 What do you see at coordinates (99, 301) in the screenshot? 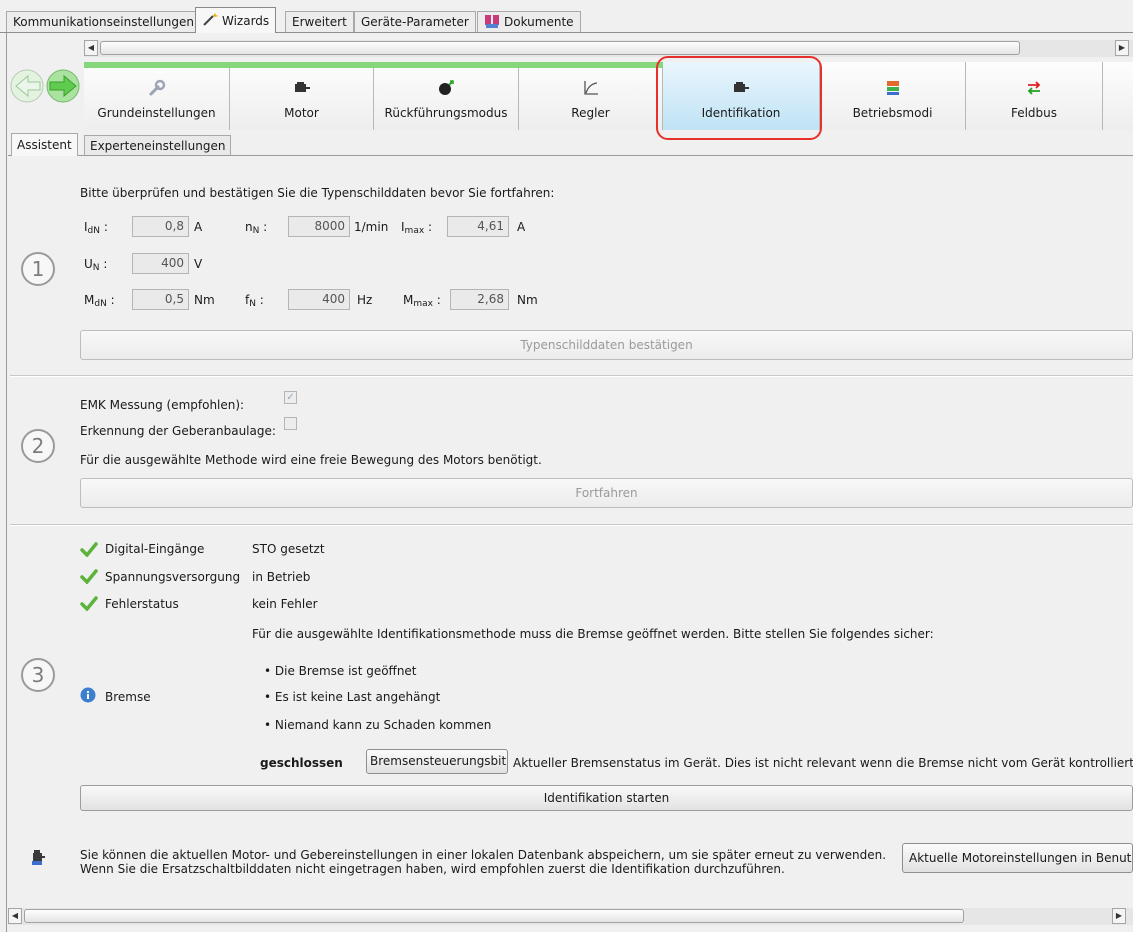
I see `mdn-label: MdN :` at bounding box center [99, 301].